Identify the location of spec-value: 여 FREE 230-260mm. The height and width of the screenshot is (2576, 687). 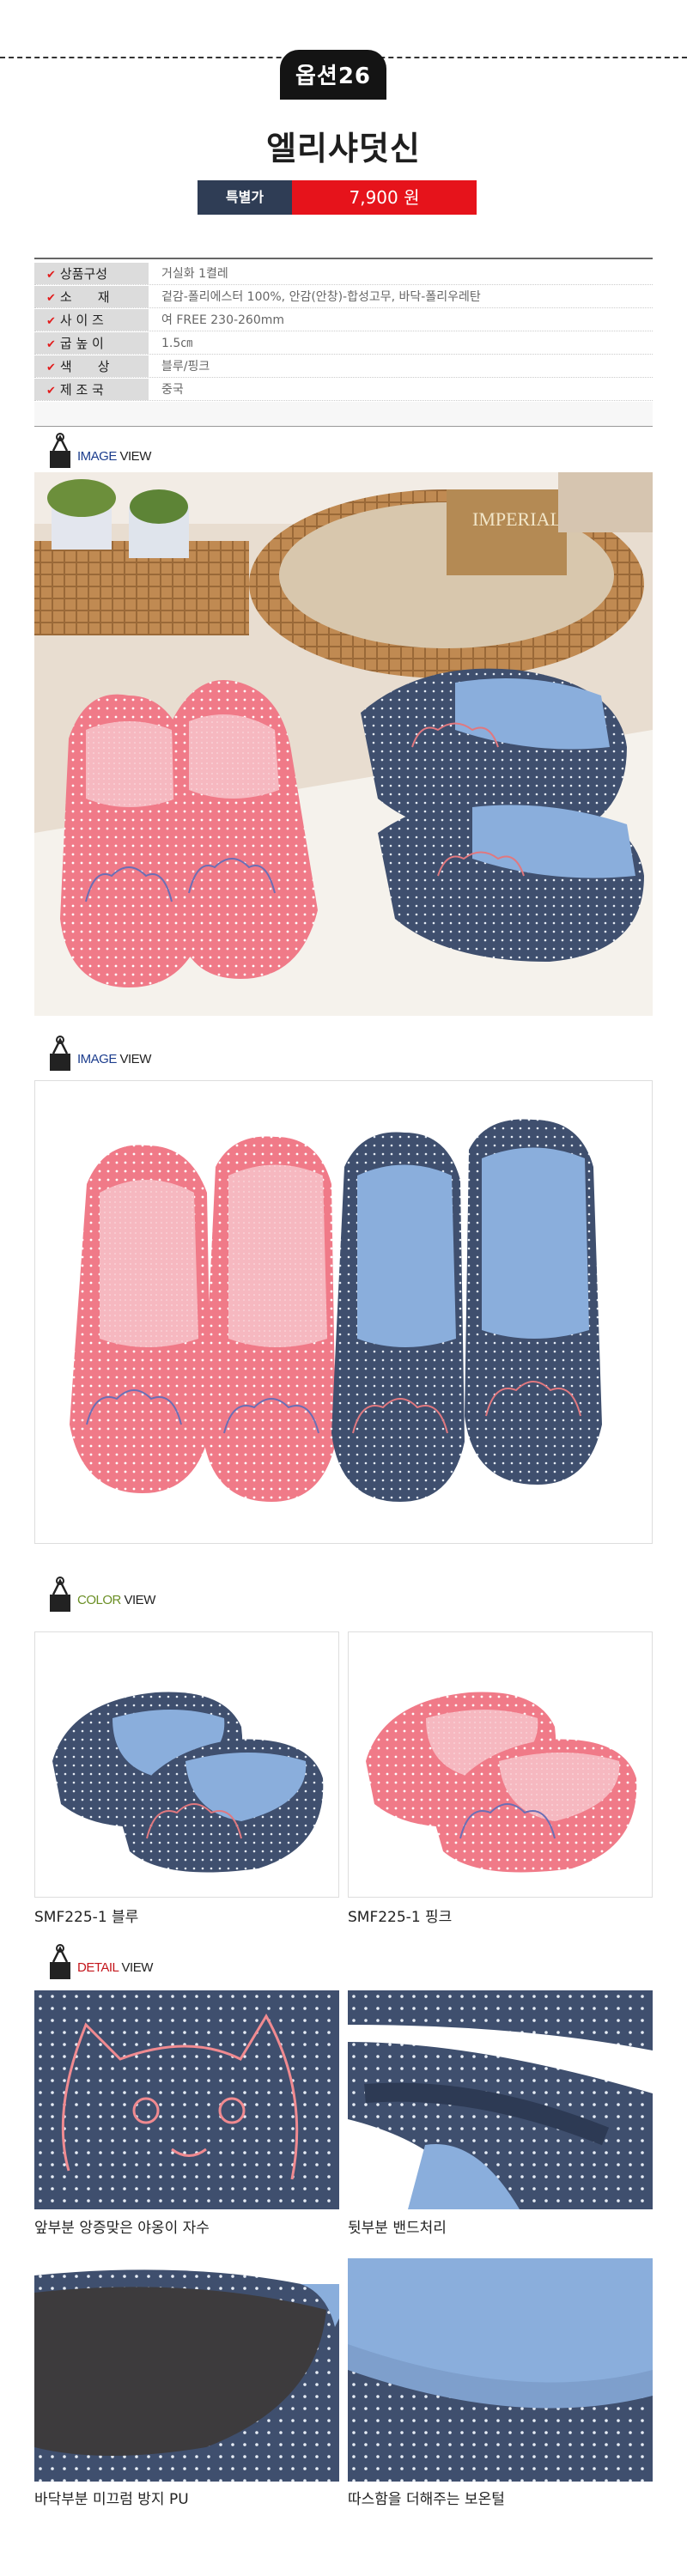
(223, 320).